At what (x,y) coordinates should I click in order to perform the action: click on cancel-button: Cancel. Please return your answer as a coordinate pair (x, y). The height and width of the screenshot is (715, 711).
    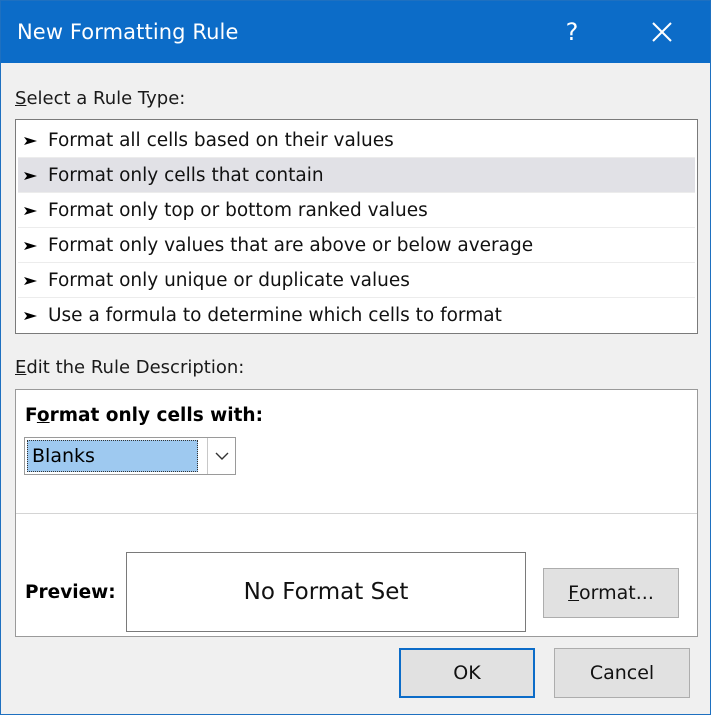
    Looking at the image, I should click on (622, 673).